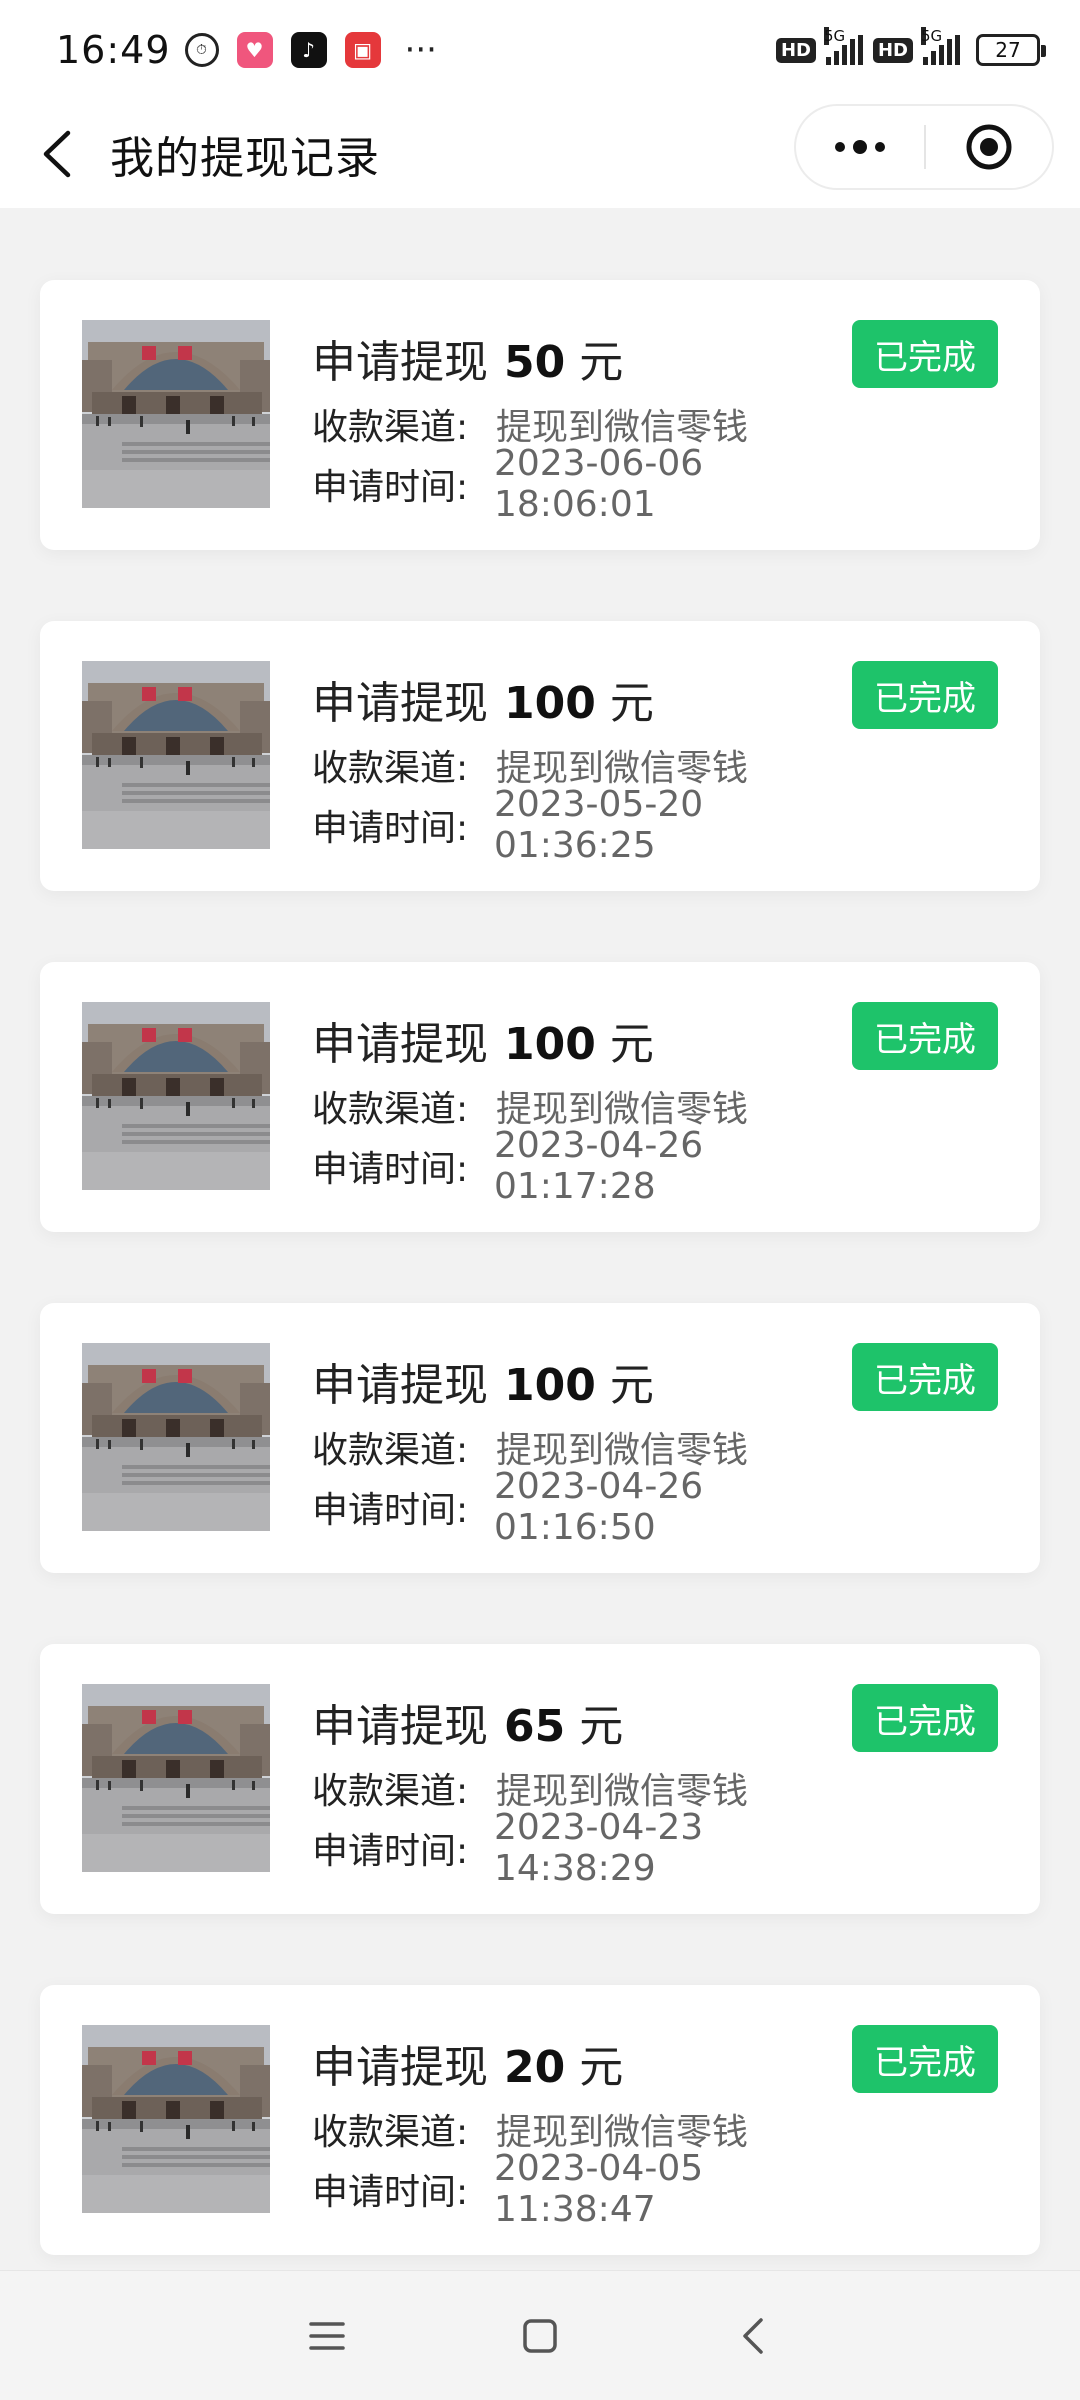 The image size is (1080, 2400). What do you see at coordinates (540, 50) in the screenshot?
I see `status-bar: 16:49 ⏱ ♥ ♪ ▣ ··· HD 5G HD 5G 27` at bounding box center [540, 50].